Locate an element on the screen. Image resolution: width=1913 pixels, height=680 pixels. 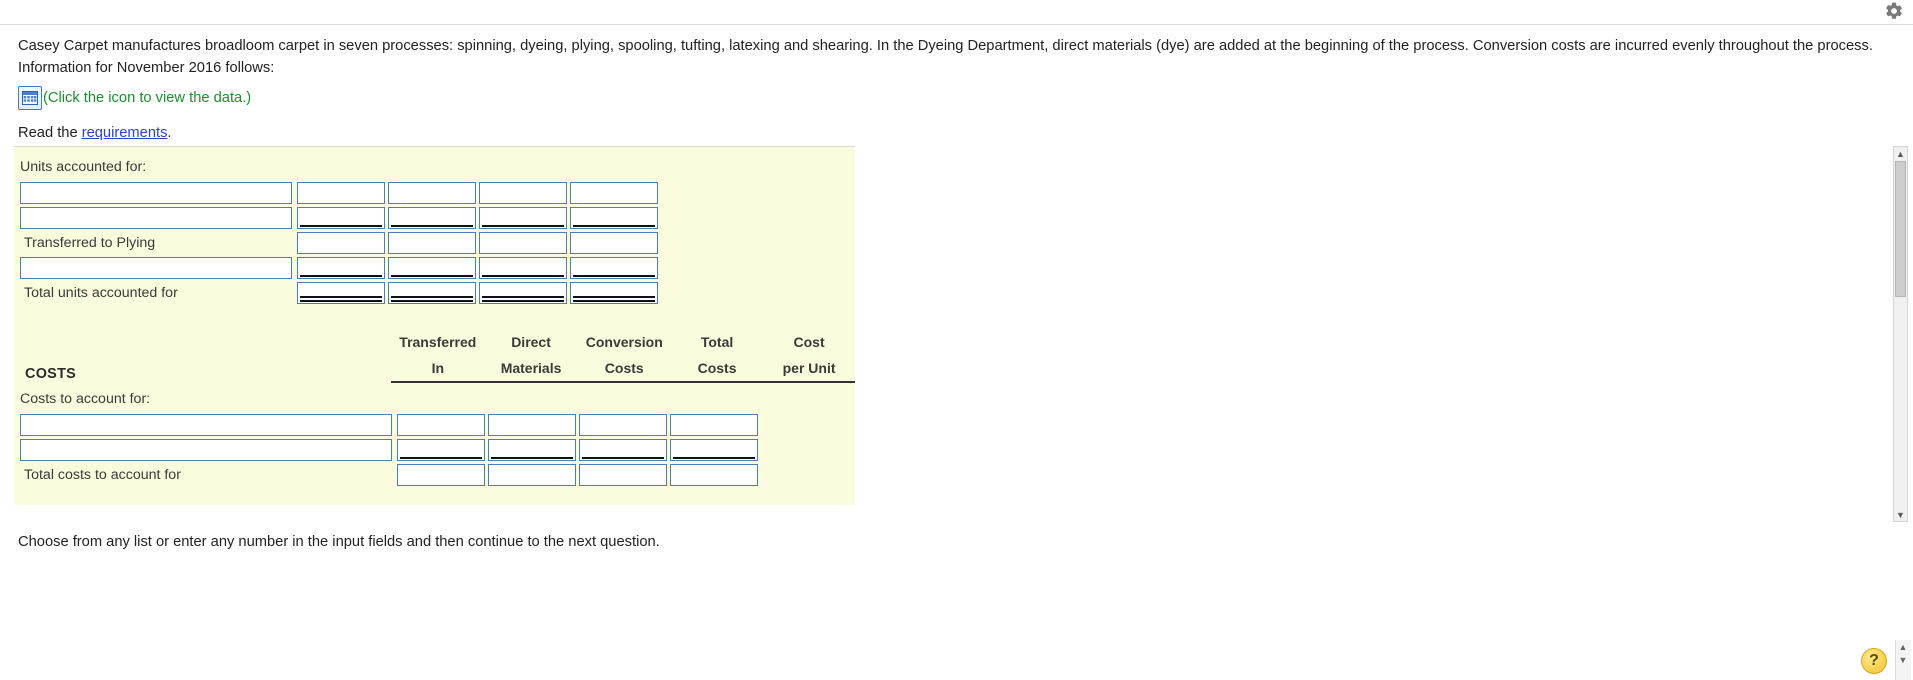
costs-section-label: Costs to account for: is located at coordinates (85, 399).